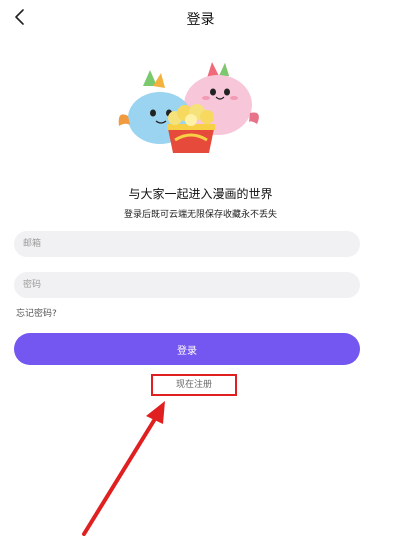 Image resolution: width=401 pixels, height=536 pixels. I want to click on forgot-password-link: 忘记密码?, so click(36, 312).